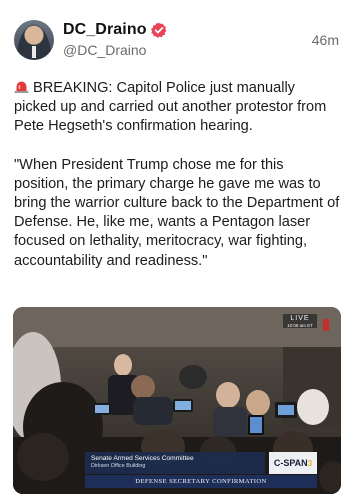 Image resolution: width=353 pixels, height=500 pixels. What do you see at coordinates (290, 463) in the screenshot?
I see `network-name: C-SPAN` at bounding box center [290, 463].